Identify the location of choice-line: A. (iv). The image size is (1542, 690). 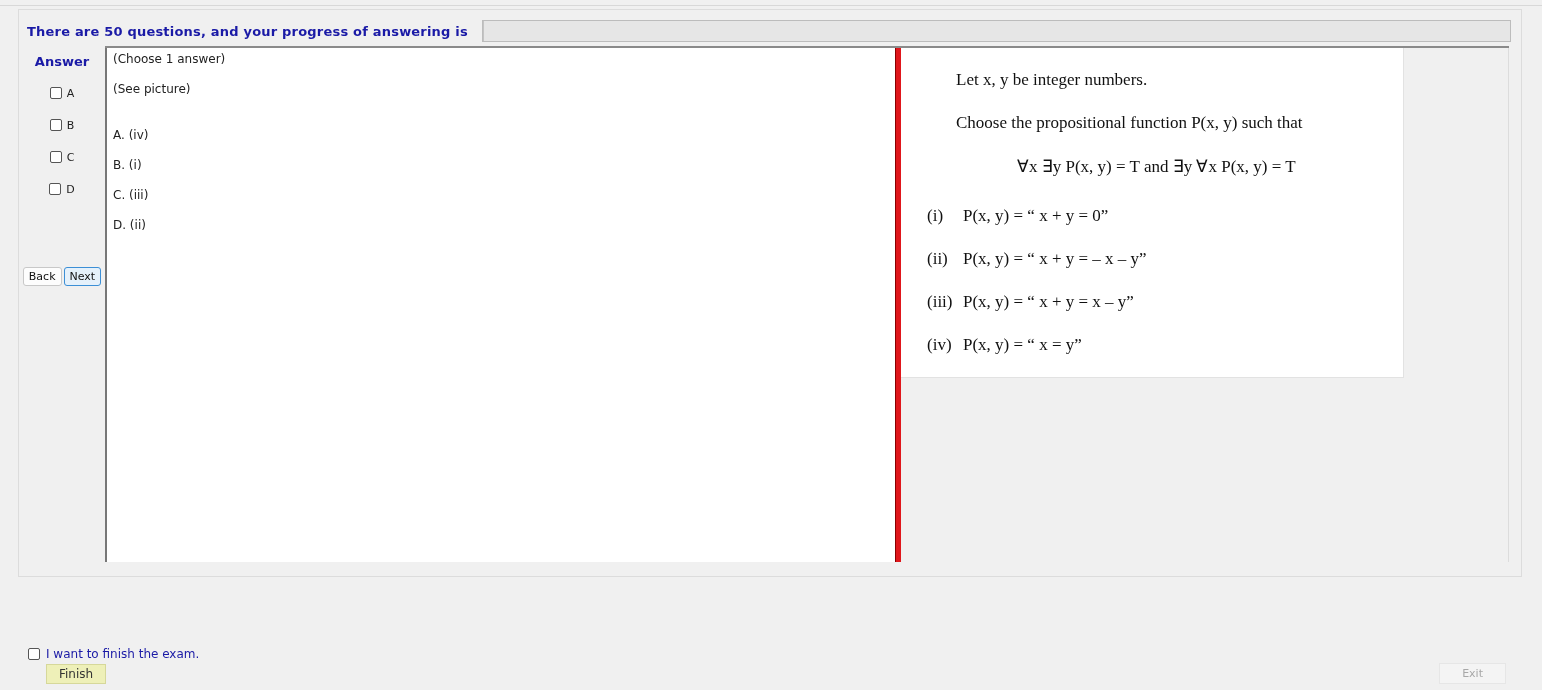
(131, 136).